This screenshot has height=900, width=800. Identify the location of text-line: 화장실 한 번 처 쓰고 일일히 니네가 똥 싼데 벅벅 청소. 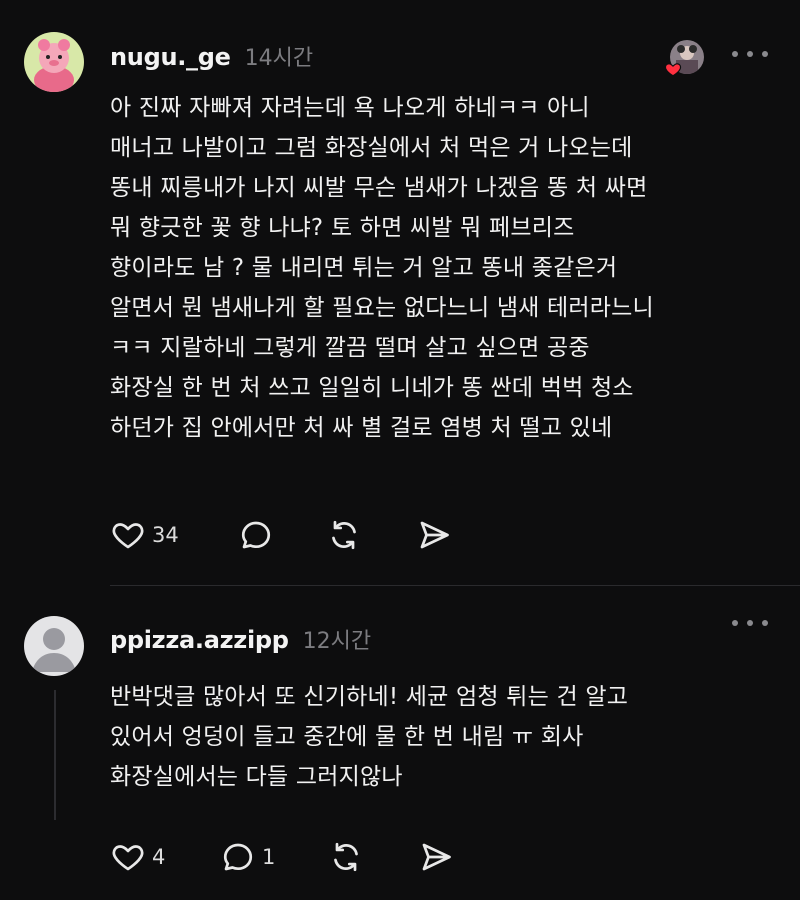
(372, 388).